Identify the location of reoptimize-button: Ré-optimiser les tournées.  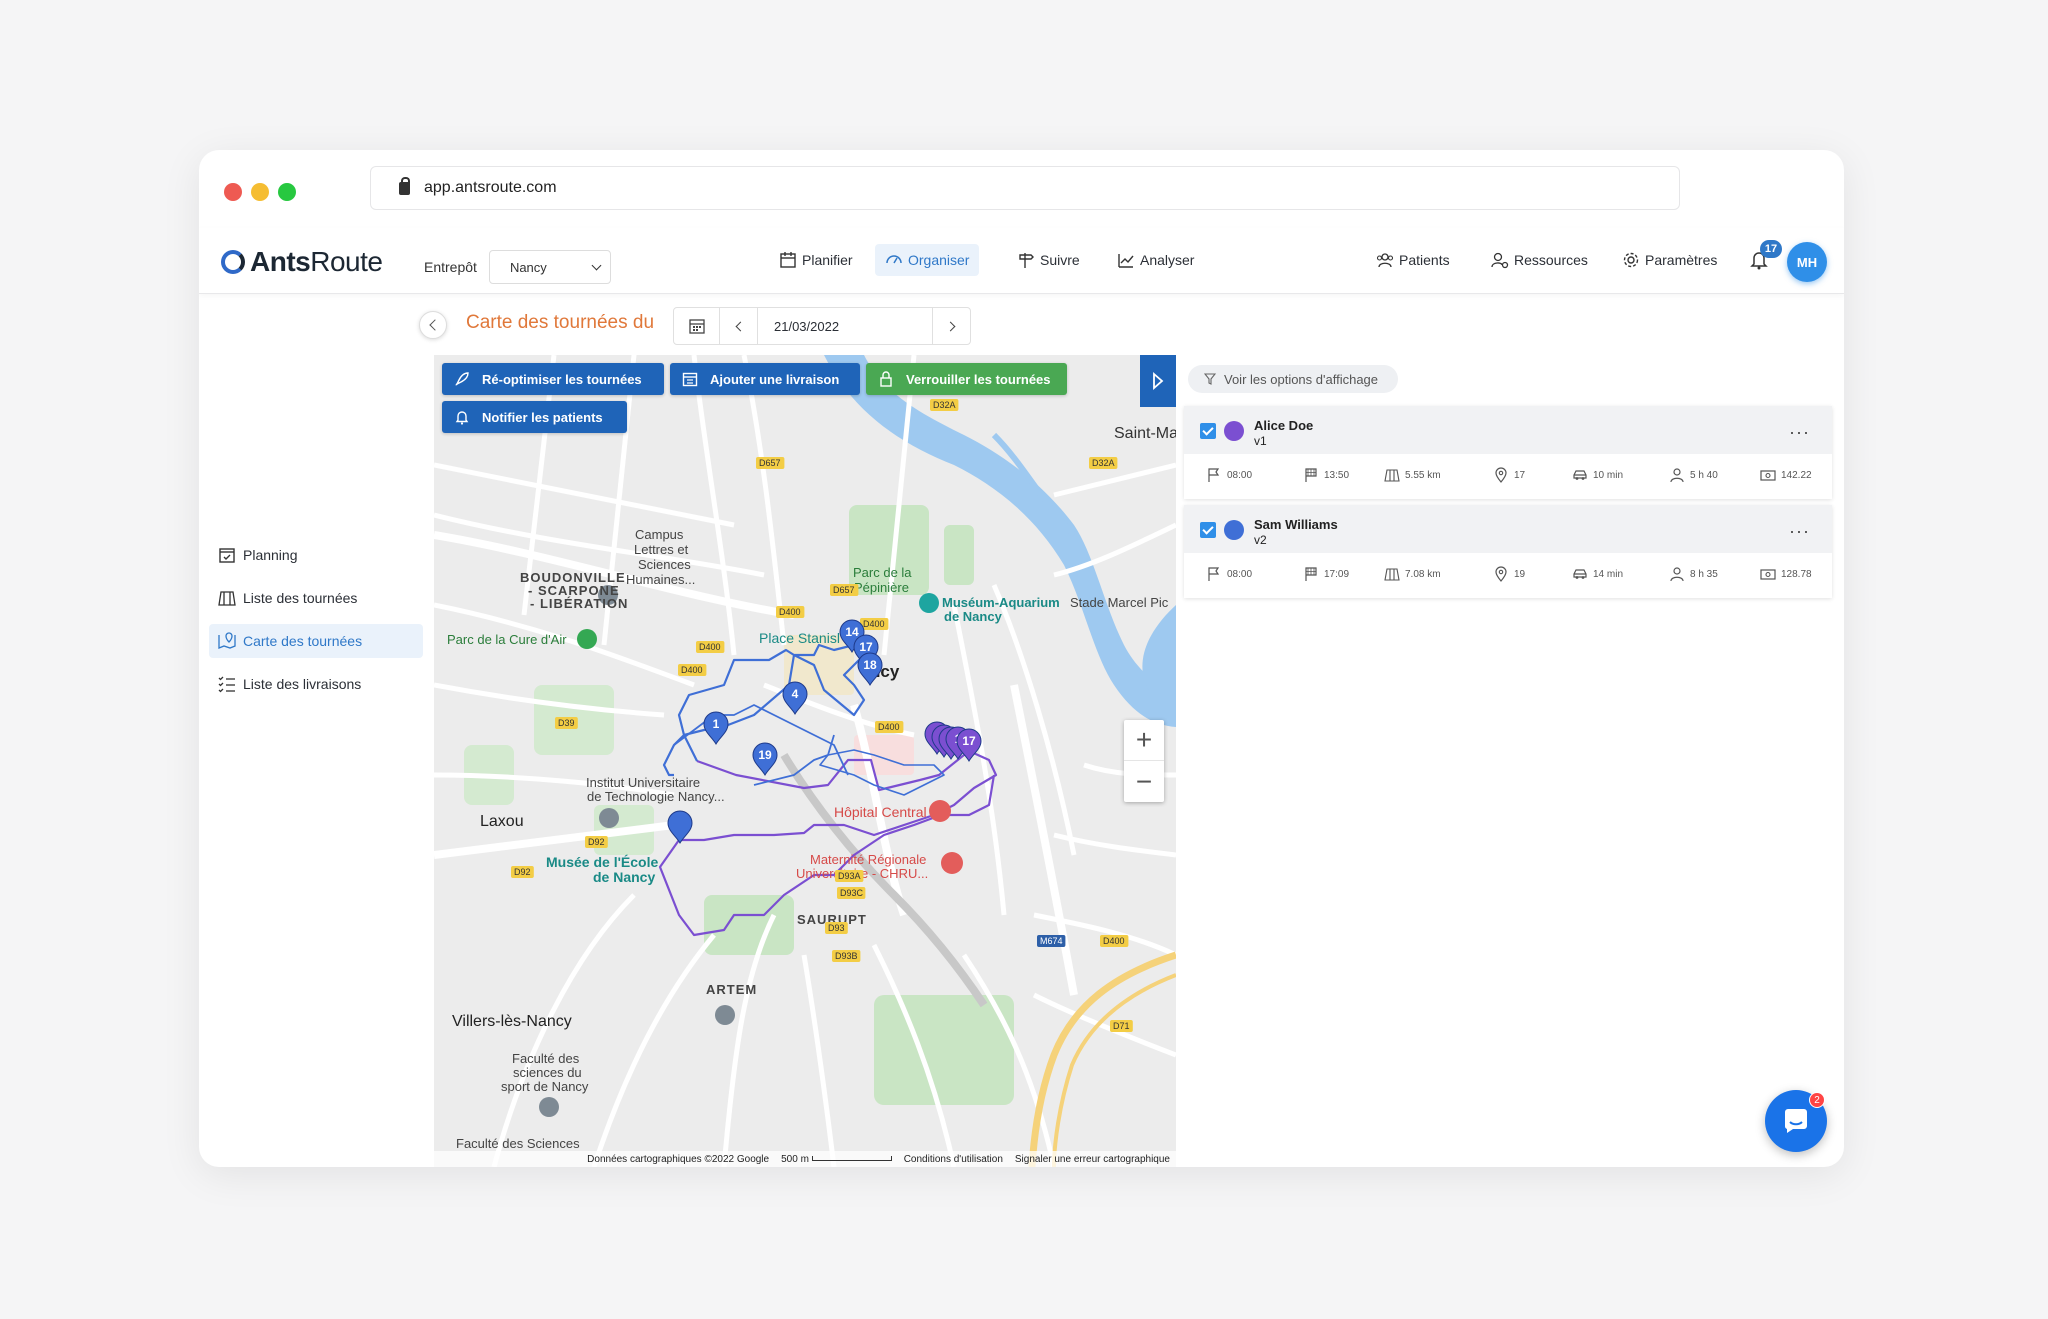
(553, 379).